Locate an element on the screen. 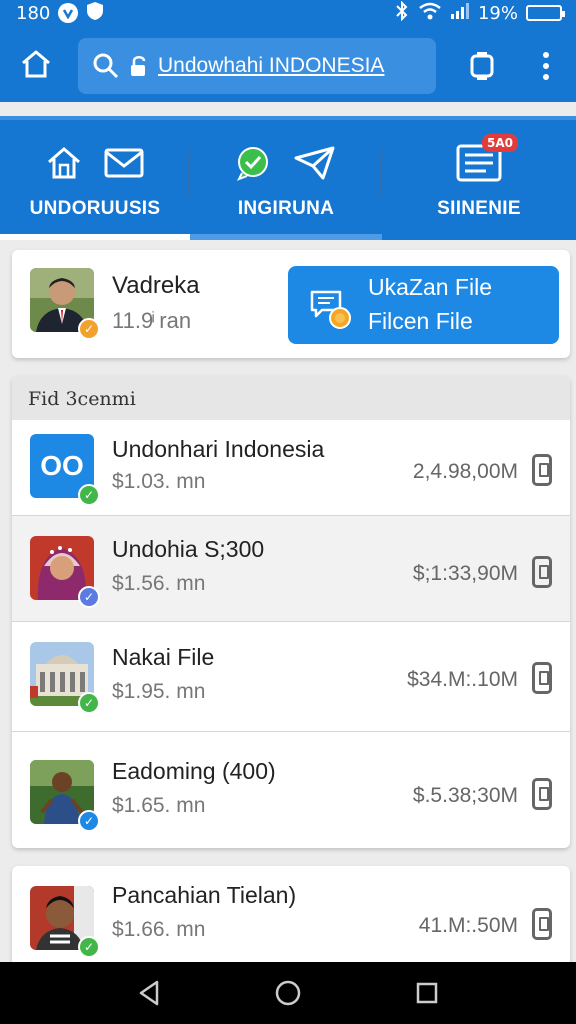  item-amount: 41.M:.50M is located at coordinates (468, 925).